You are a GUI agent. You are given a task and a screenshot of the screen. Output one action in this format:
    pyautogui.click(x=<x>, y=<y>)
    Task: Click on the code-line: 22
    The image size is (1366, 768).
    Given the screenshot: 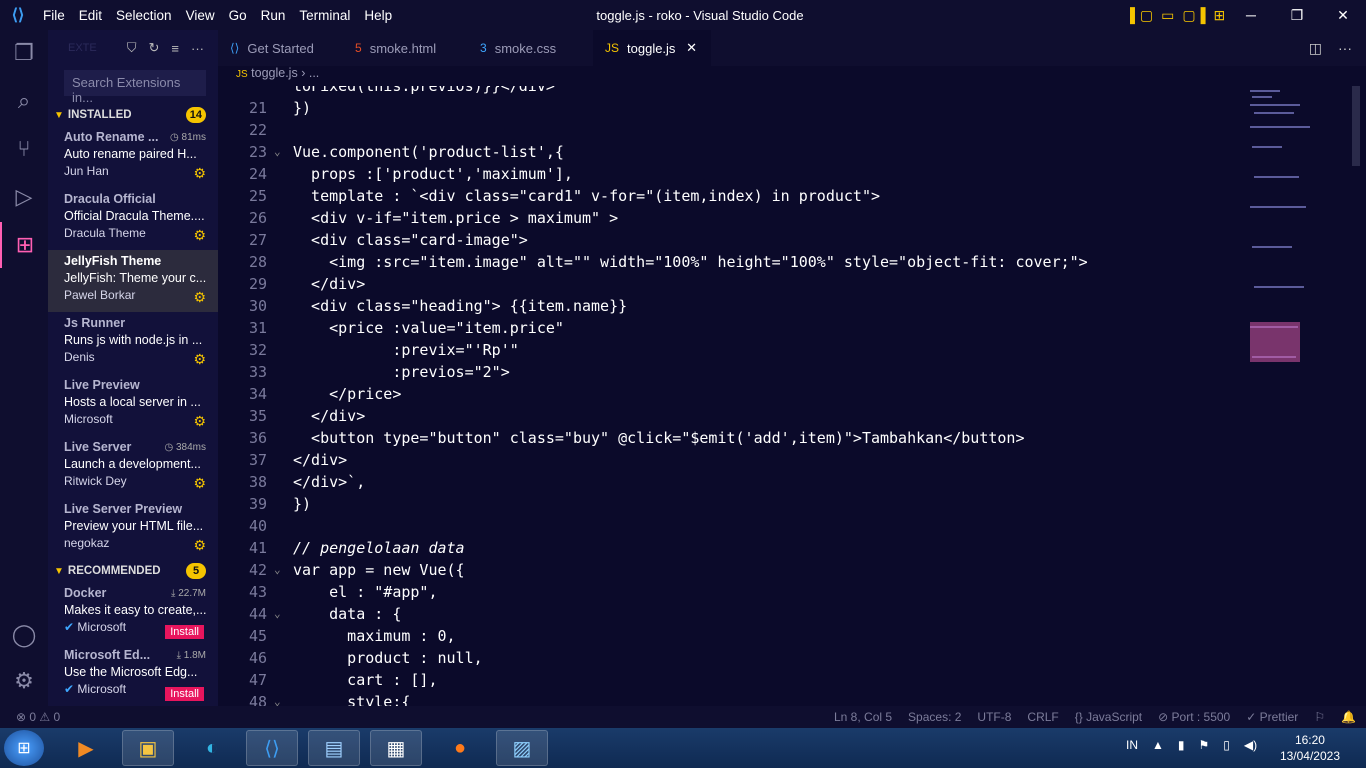 What is the action you would take?
    pyautogui.click(x=257, y=130)
    